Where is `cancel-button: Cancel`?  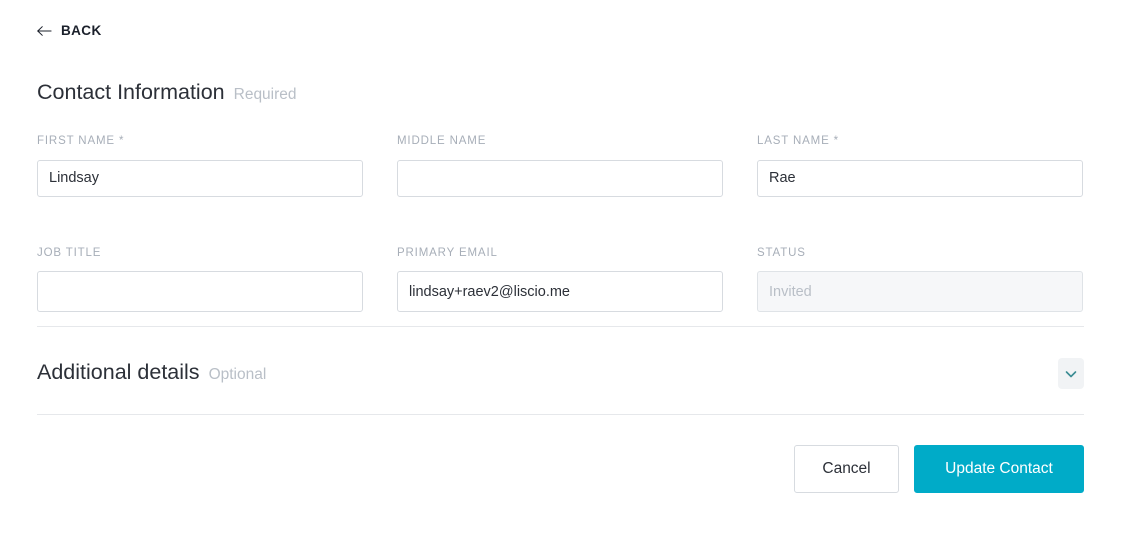
cancel-button: Cancel is located at coordinates (846, 469).